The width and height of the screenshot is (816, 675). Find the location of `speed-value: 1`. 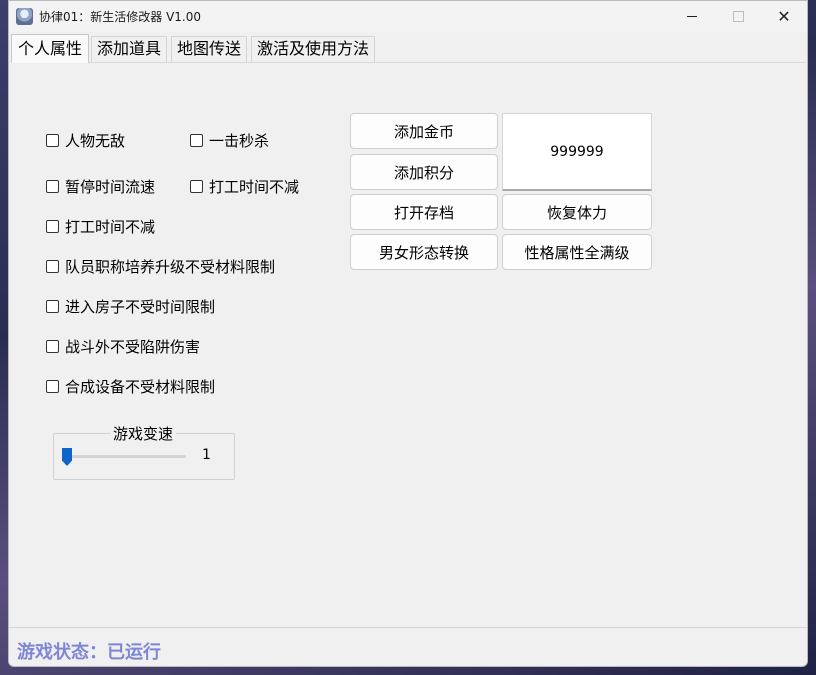

speed-value: 1 is located at coordinates (206, 455).